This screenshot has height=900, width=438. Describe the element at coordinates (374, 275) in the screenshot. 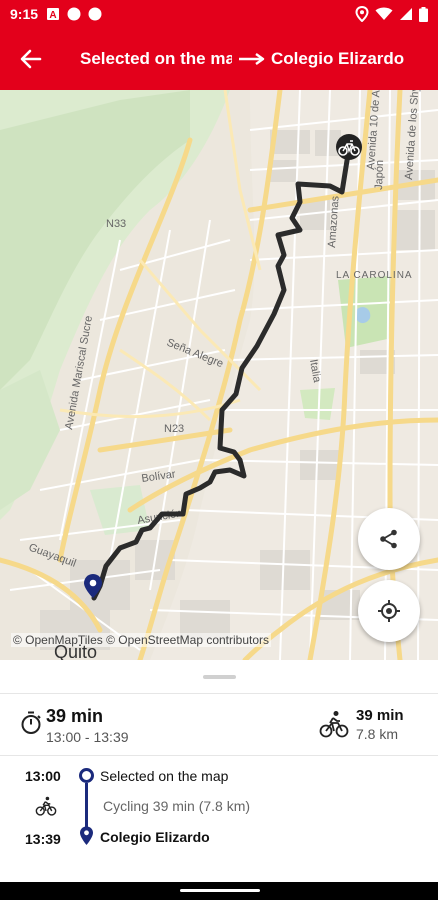

I see `map-label-la-carolina: LA CAROLINA` at that location.